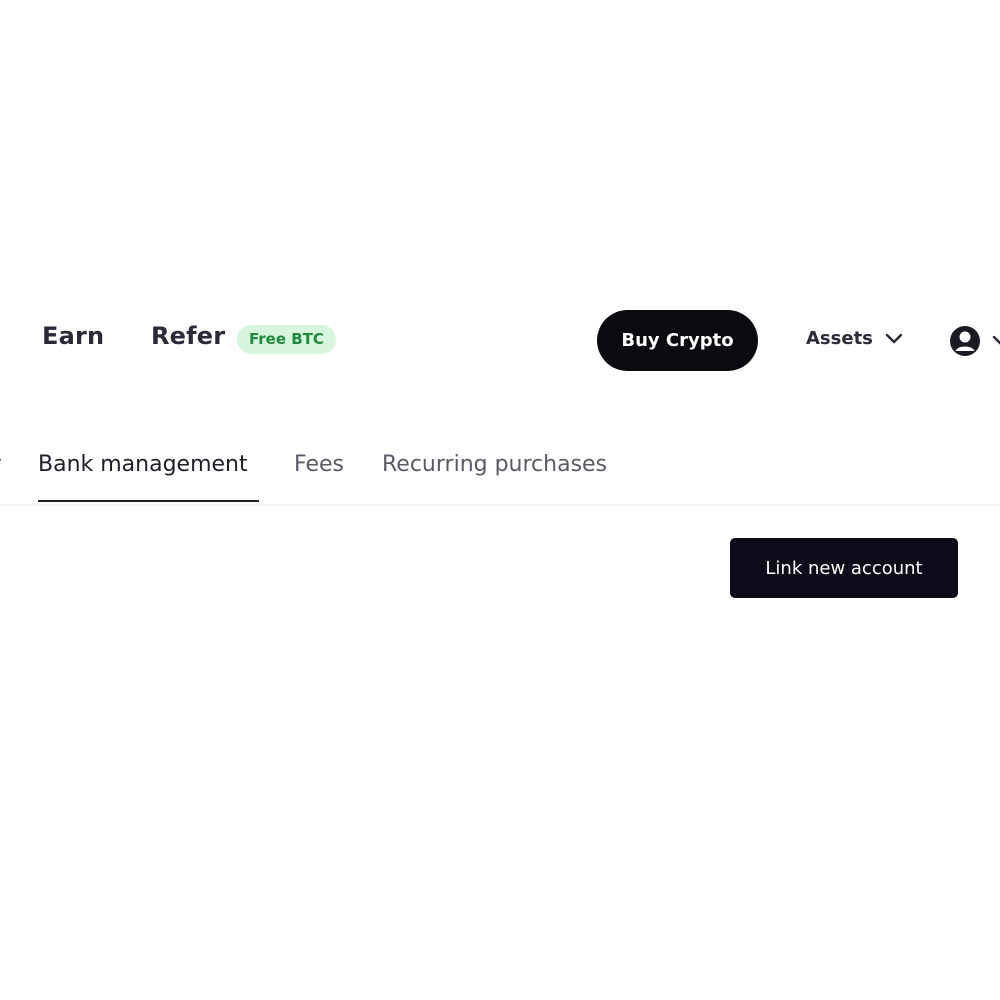 This screenshot has height=1000, width=1000. I want to click on tab-partial: r, so click(0, 464).